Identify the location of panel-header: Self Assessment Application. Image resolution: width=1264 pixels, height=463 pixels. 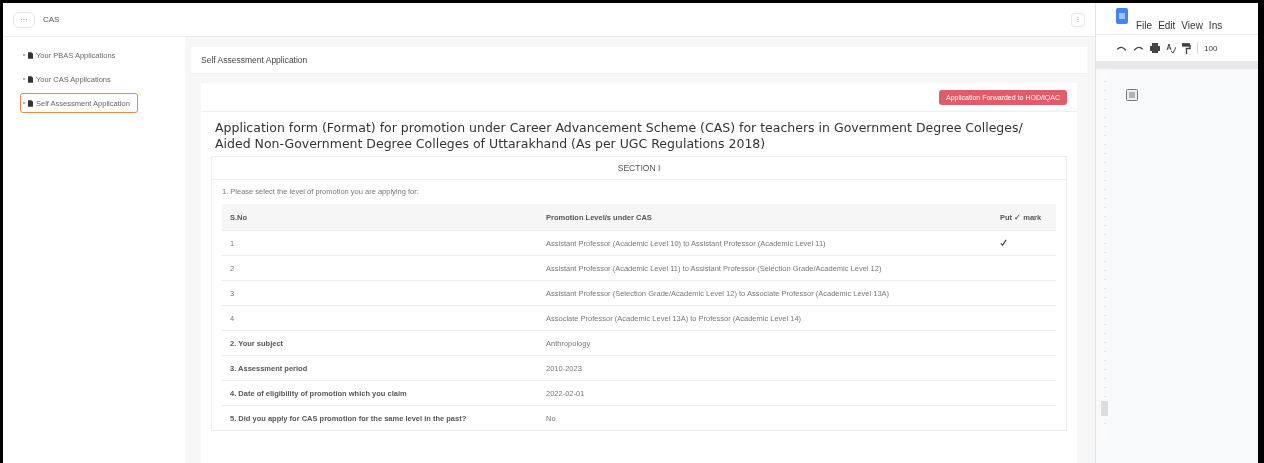
(639, 60).